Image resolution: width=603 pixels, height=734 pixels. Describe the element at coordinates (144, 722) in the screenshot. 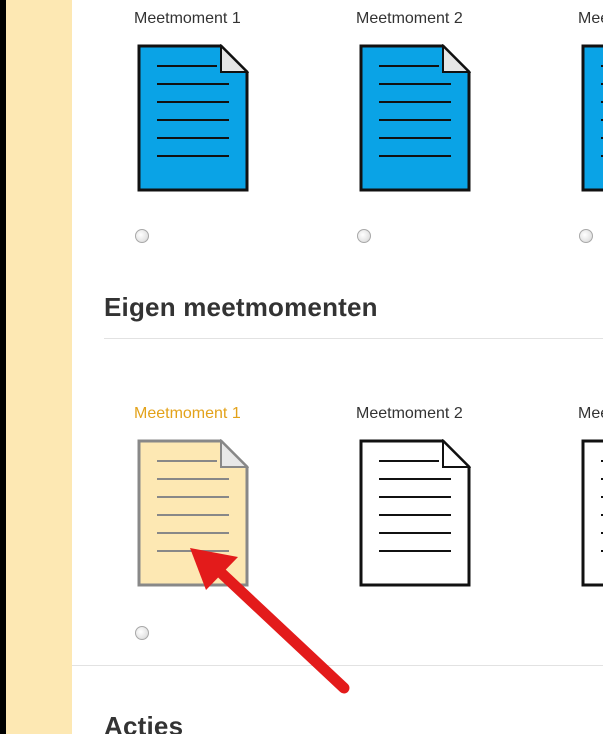

I see `section-title-actions: Acties` at that location.